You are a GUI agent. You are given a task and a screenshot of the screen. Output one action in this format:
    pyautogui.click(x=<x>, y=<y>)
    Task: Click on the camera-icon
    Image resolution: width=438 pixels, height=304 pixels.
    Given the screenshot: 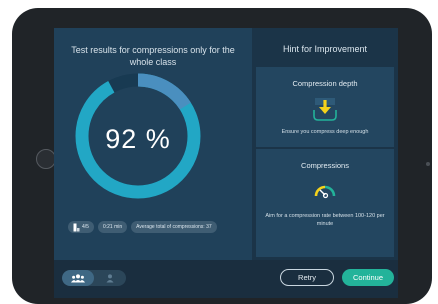 What is the action you would take?
    pyautogui.click(x=428, y=164)
    